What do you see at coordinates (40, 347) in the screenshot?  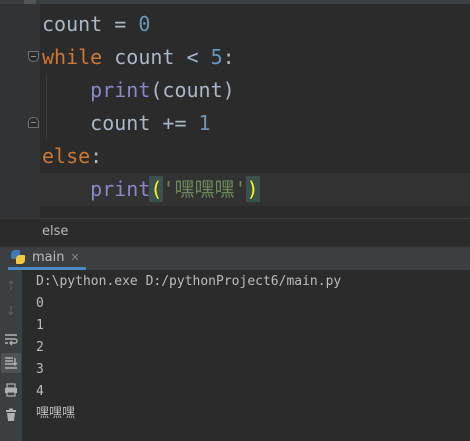 I see `console-line: 2` at bounding box center [40, 347].